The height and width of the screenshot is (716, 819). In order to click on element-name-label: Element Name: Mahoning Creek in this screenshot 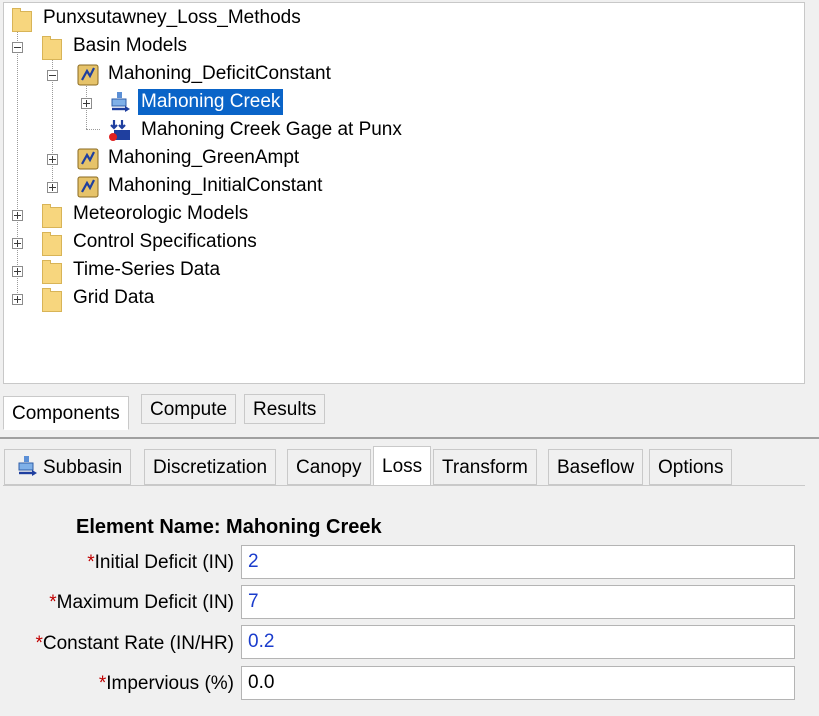, I will do `click(229, 527)`.